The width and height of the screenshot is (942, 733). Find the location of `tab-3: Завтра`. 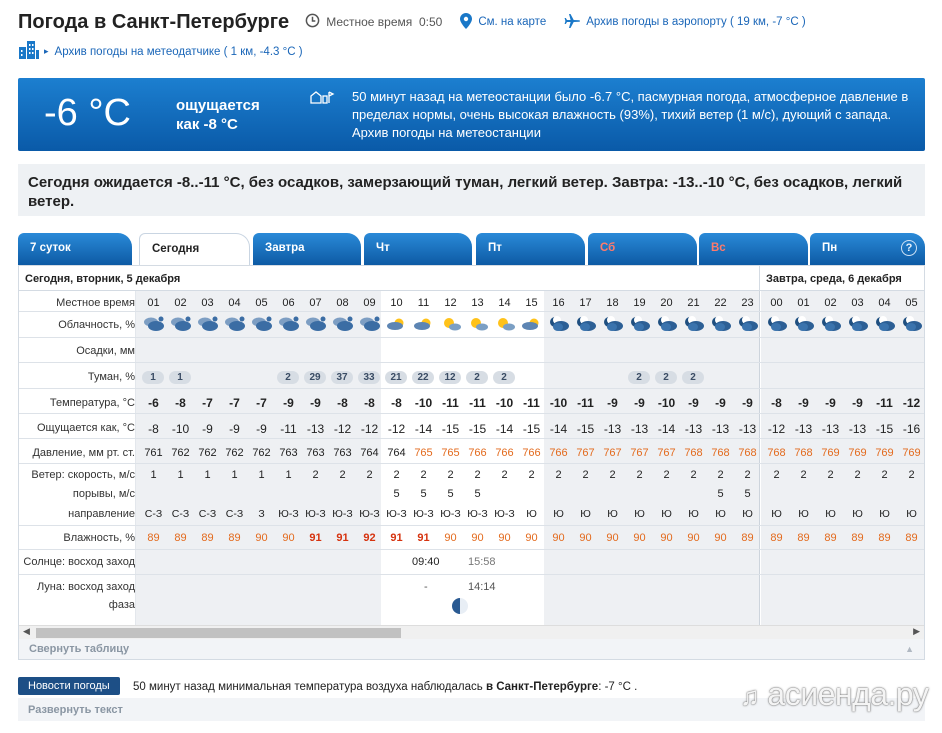

tab-3: Завтра is located at coordinates (307, 249).